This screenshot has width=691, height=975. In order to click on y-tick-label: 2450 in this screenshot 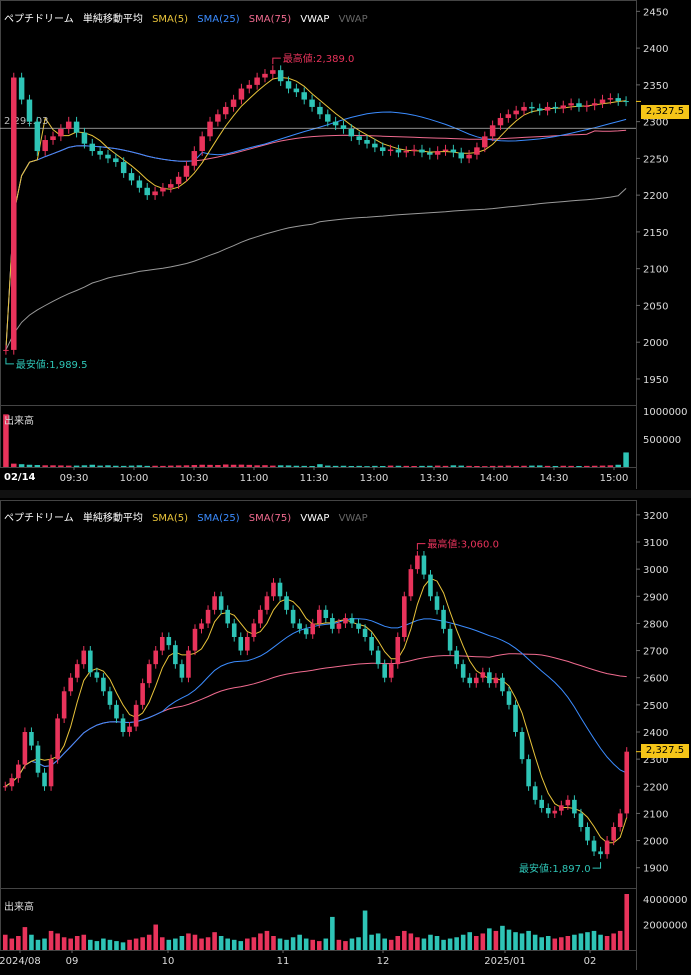, I will do `click(655, 12)`.